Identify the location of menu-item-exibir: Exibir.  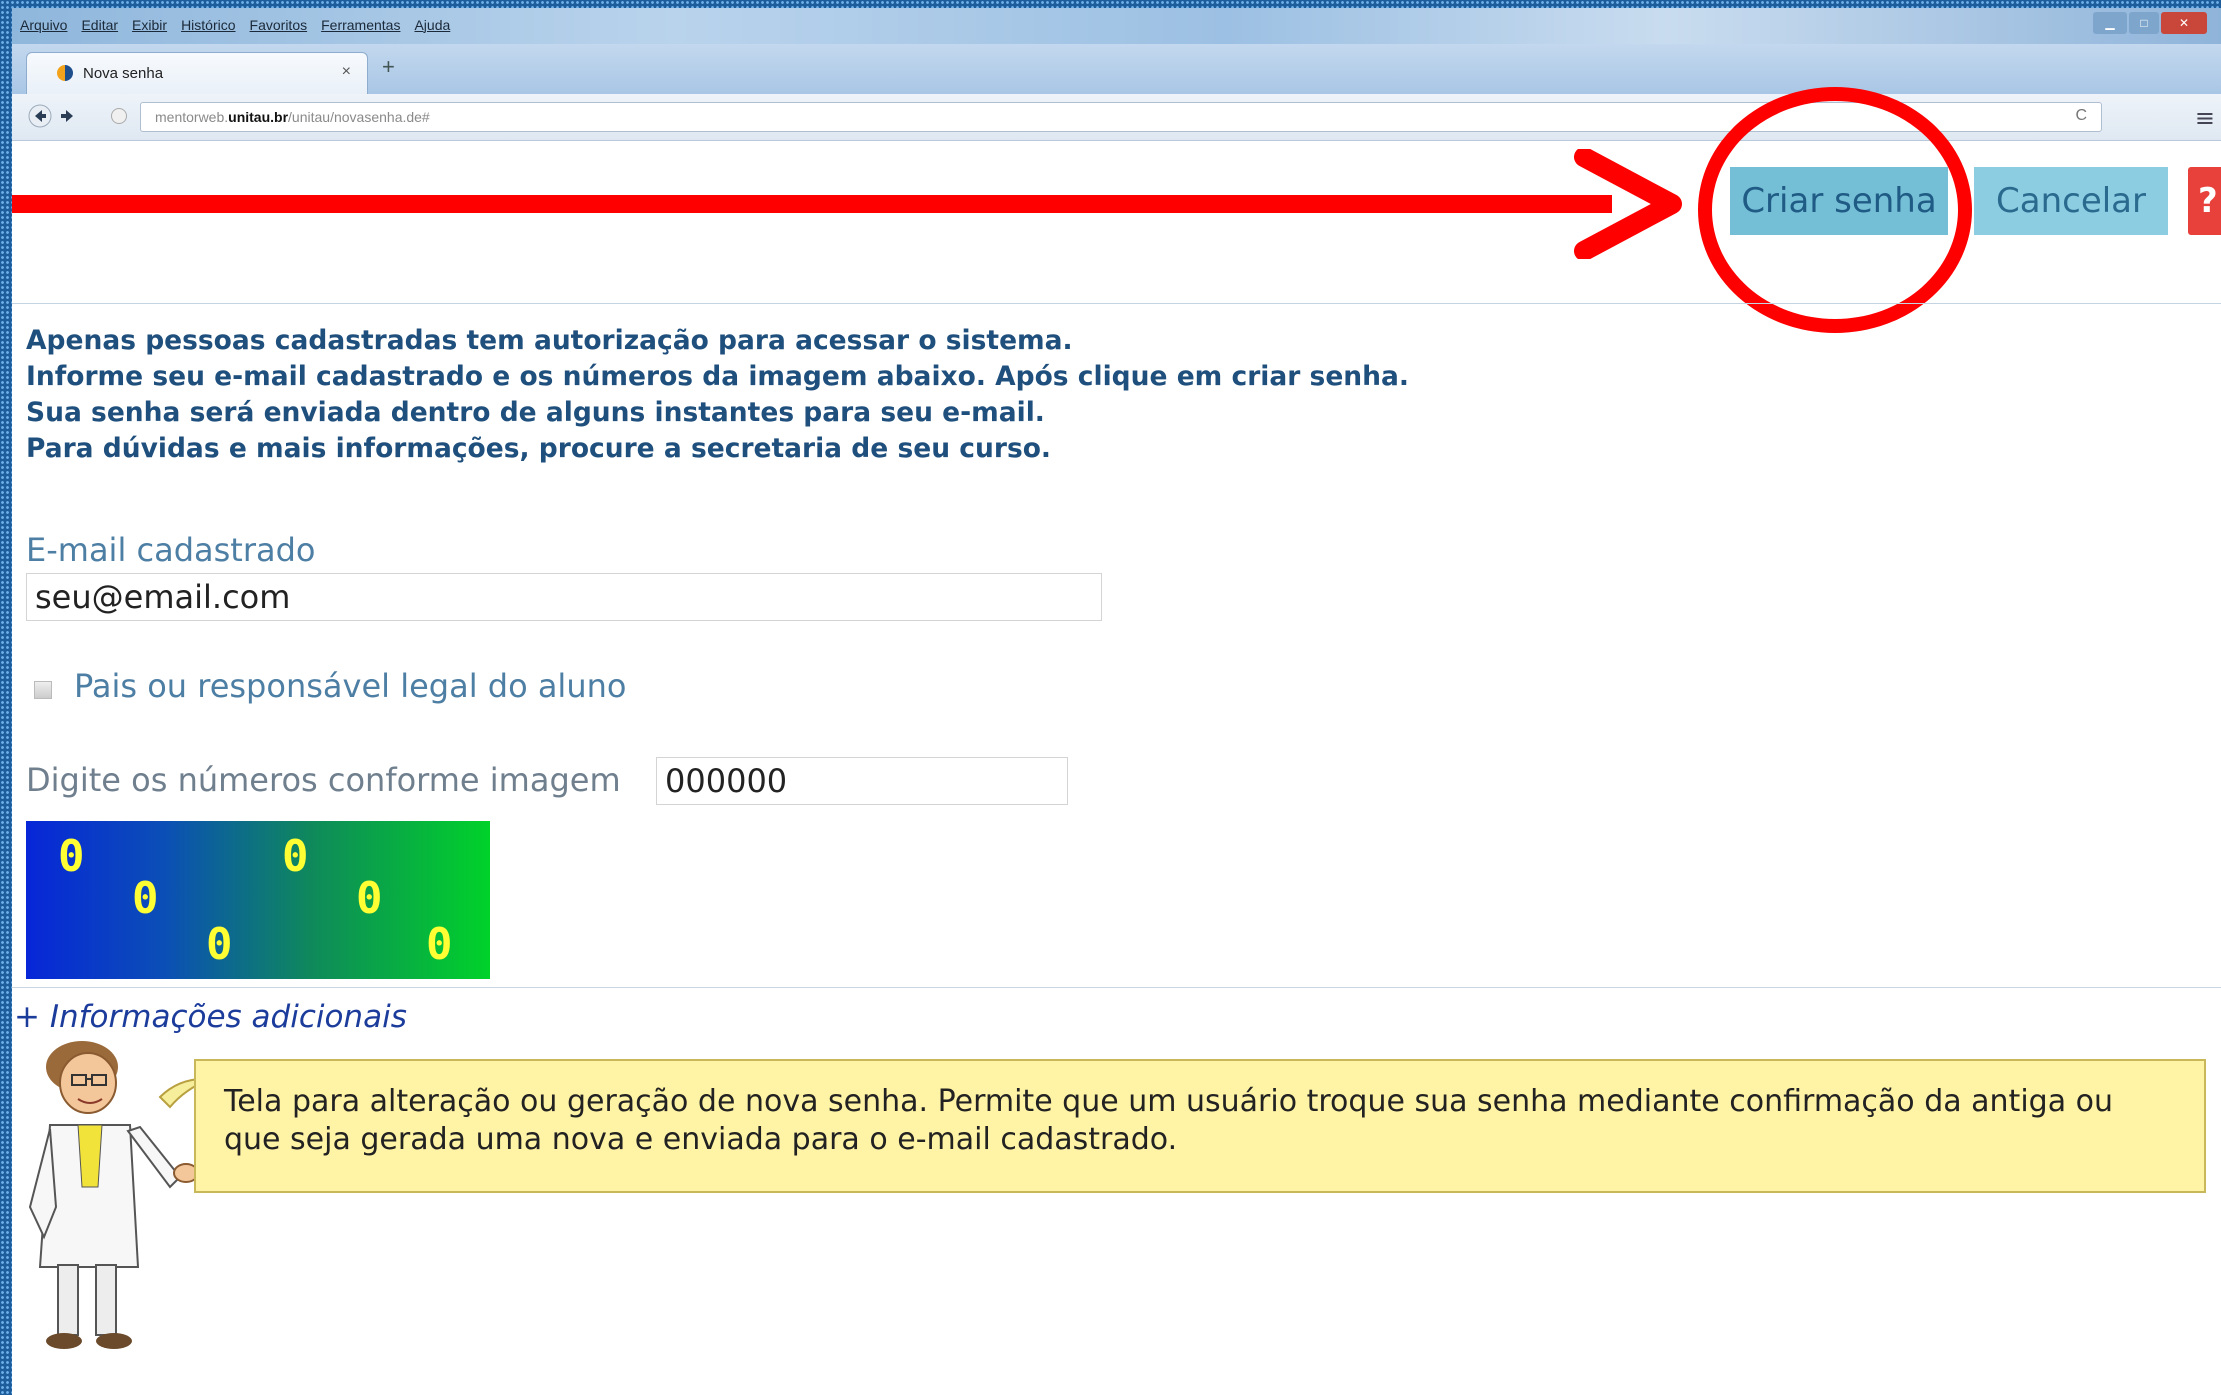
(149, 25).